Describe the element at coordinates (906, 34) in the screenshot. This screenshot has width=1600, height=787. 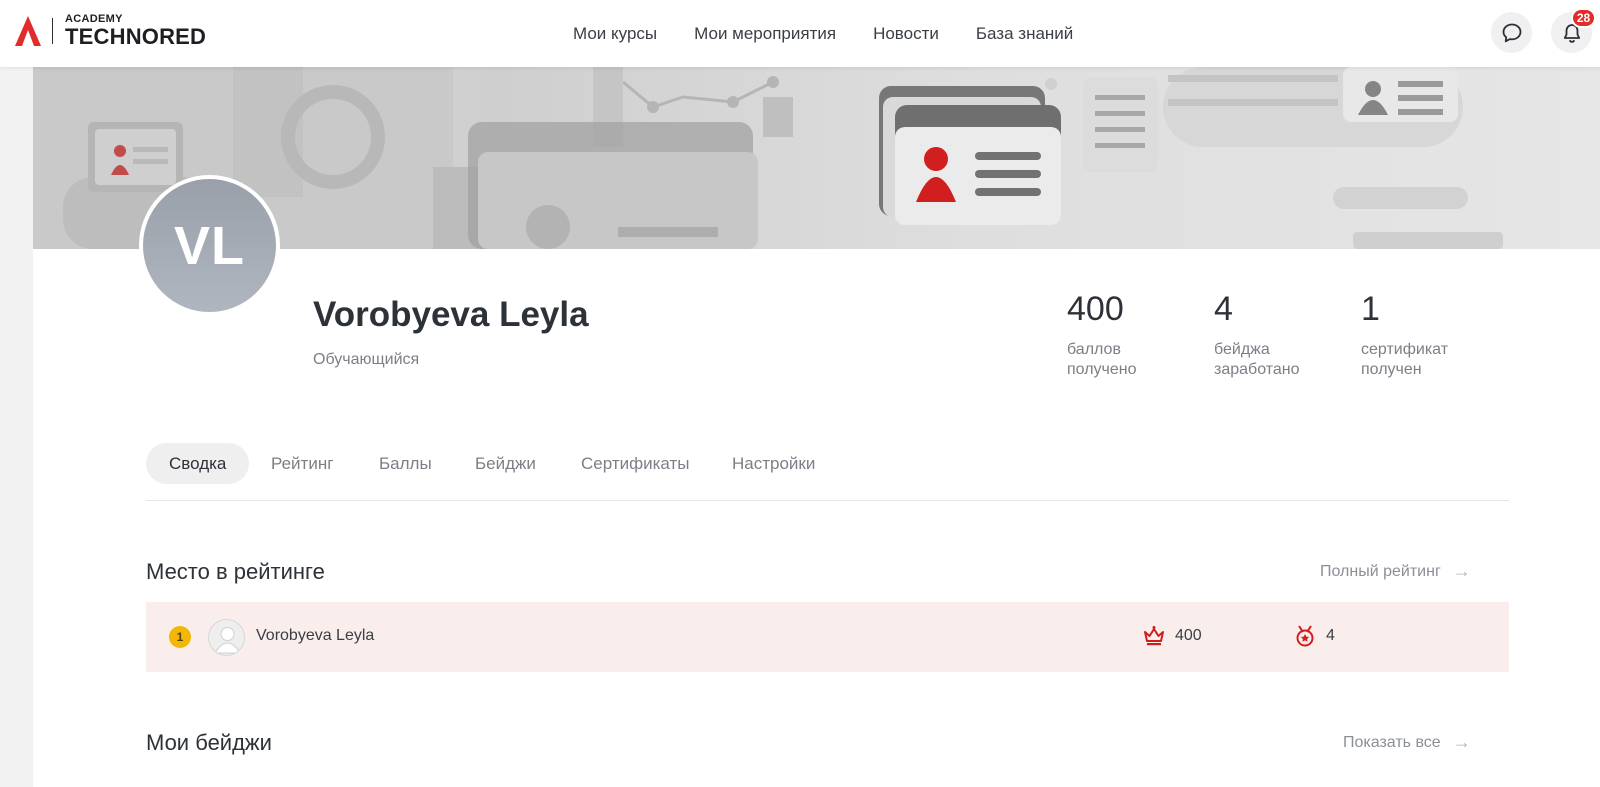
I see `nav-news: Новости` at that location.